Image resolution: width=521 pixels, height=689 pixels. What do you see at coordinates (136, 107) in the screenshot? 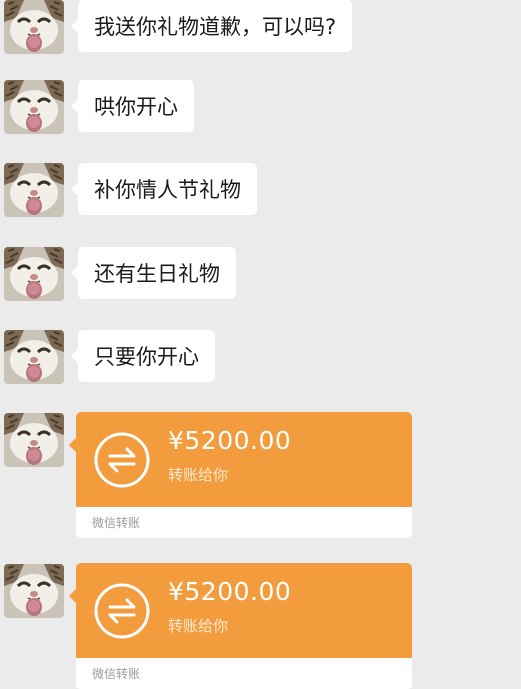
I see `chat-bubble-text: 哄你开心` at bounding box center [136, 107].